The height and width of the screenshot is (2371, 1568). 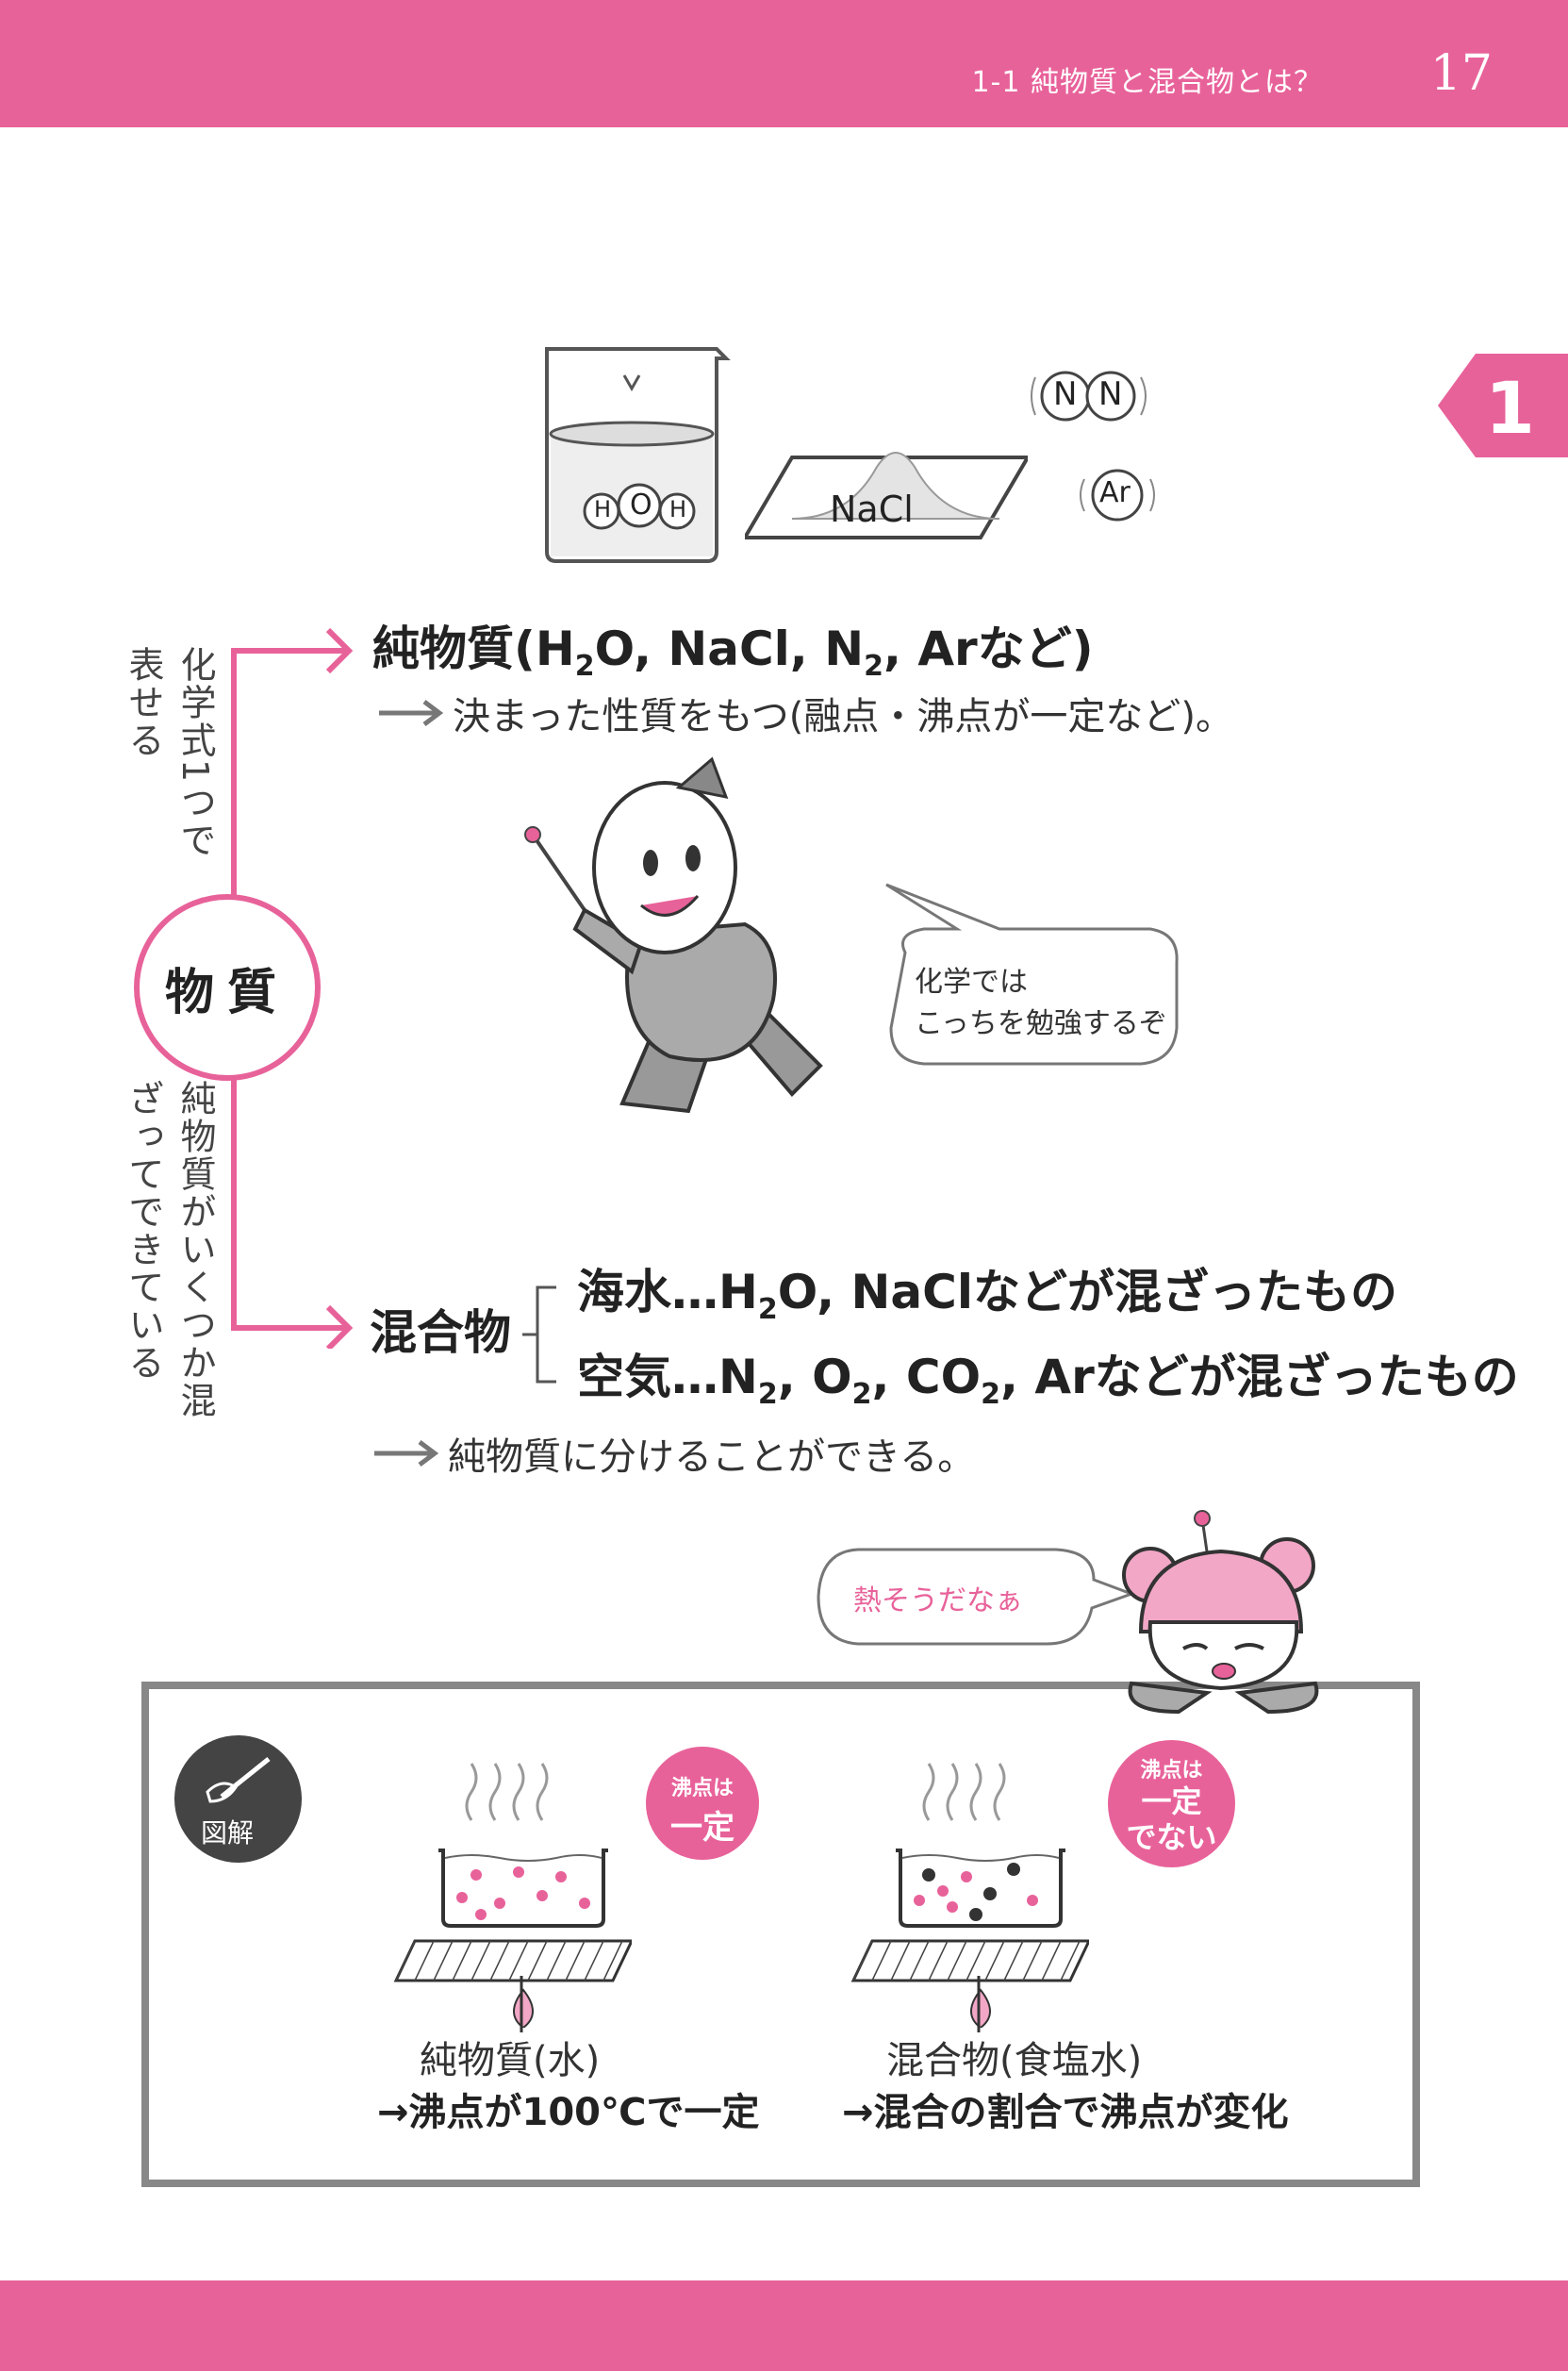 What do you see at coordinates (227, 987) in the screenshot?
I see `substance-circle: 物質` at bounding box center [227, 987].